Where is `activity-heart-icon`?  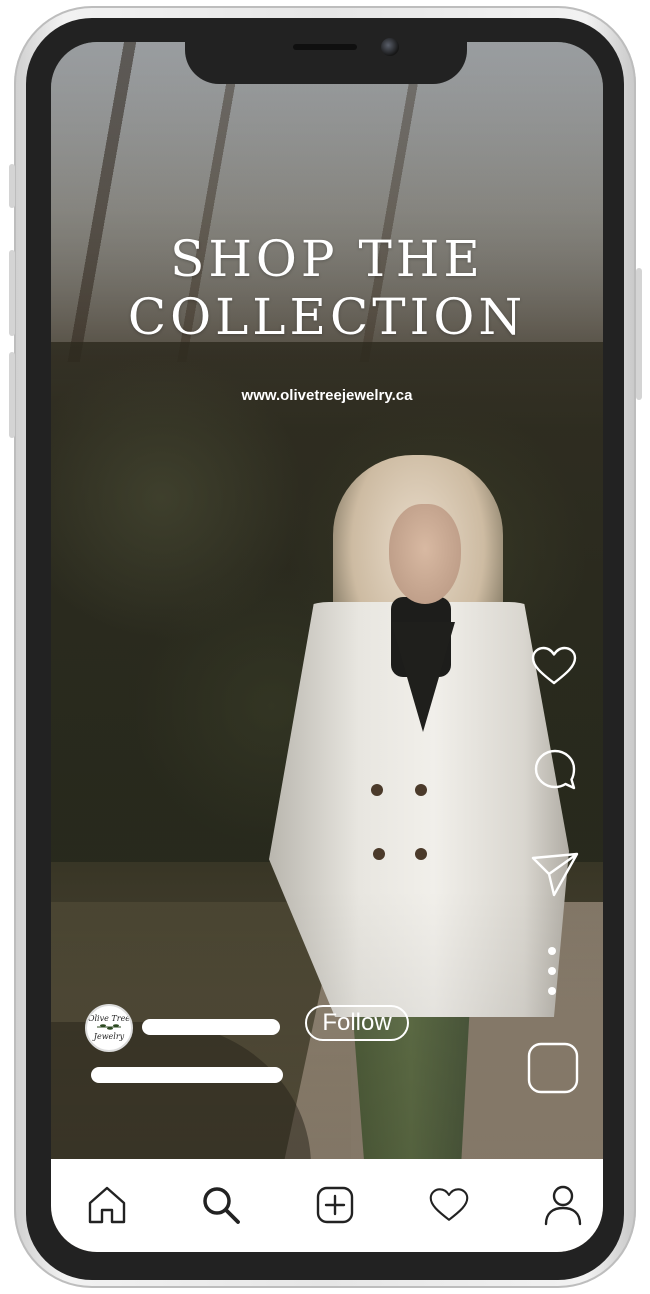 activity-heart-icon is located at coordinates (449, 1204).